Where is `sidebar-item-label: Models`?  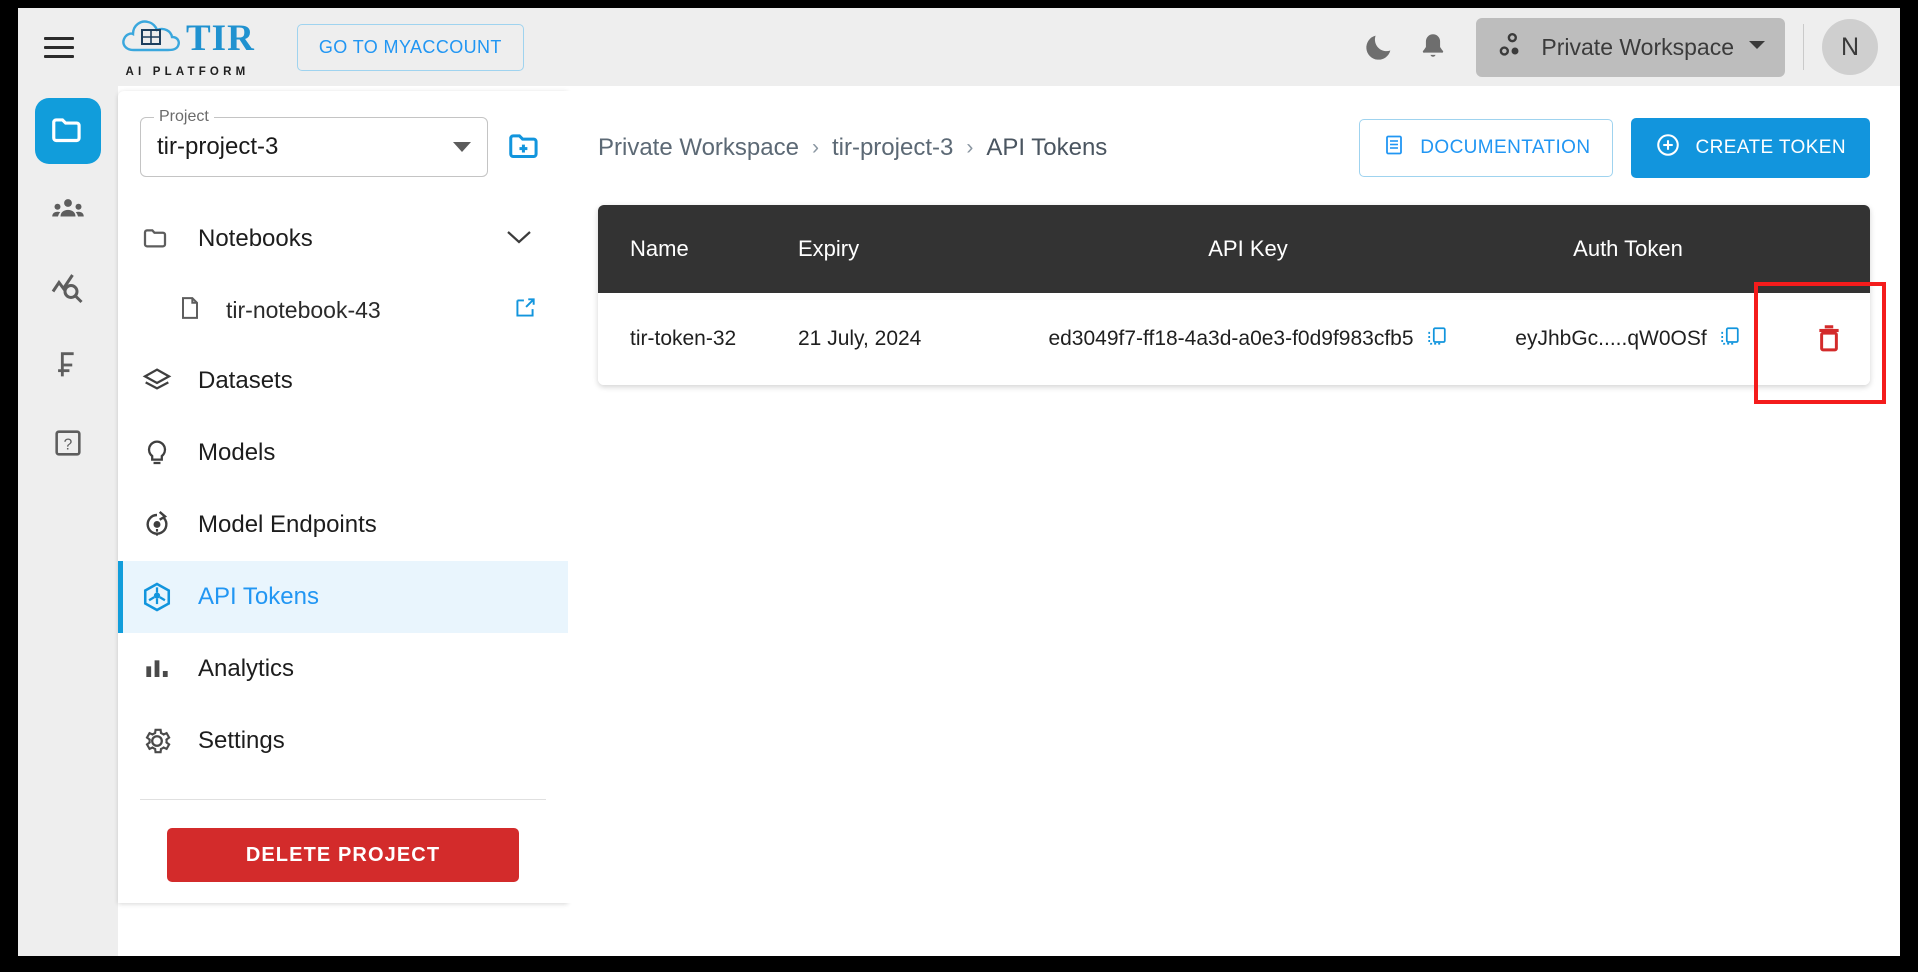 sidebar-item-label: Models is located at coordinates (237, 452).